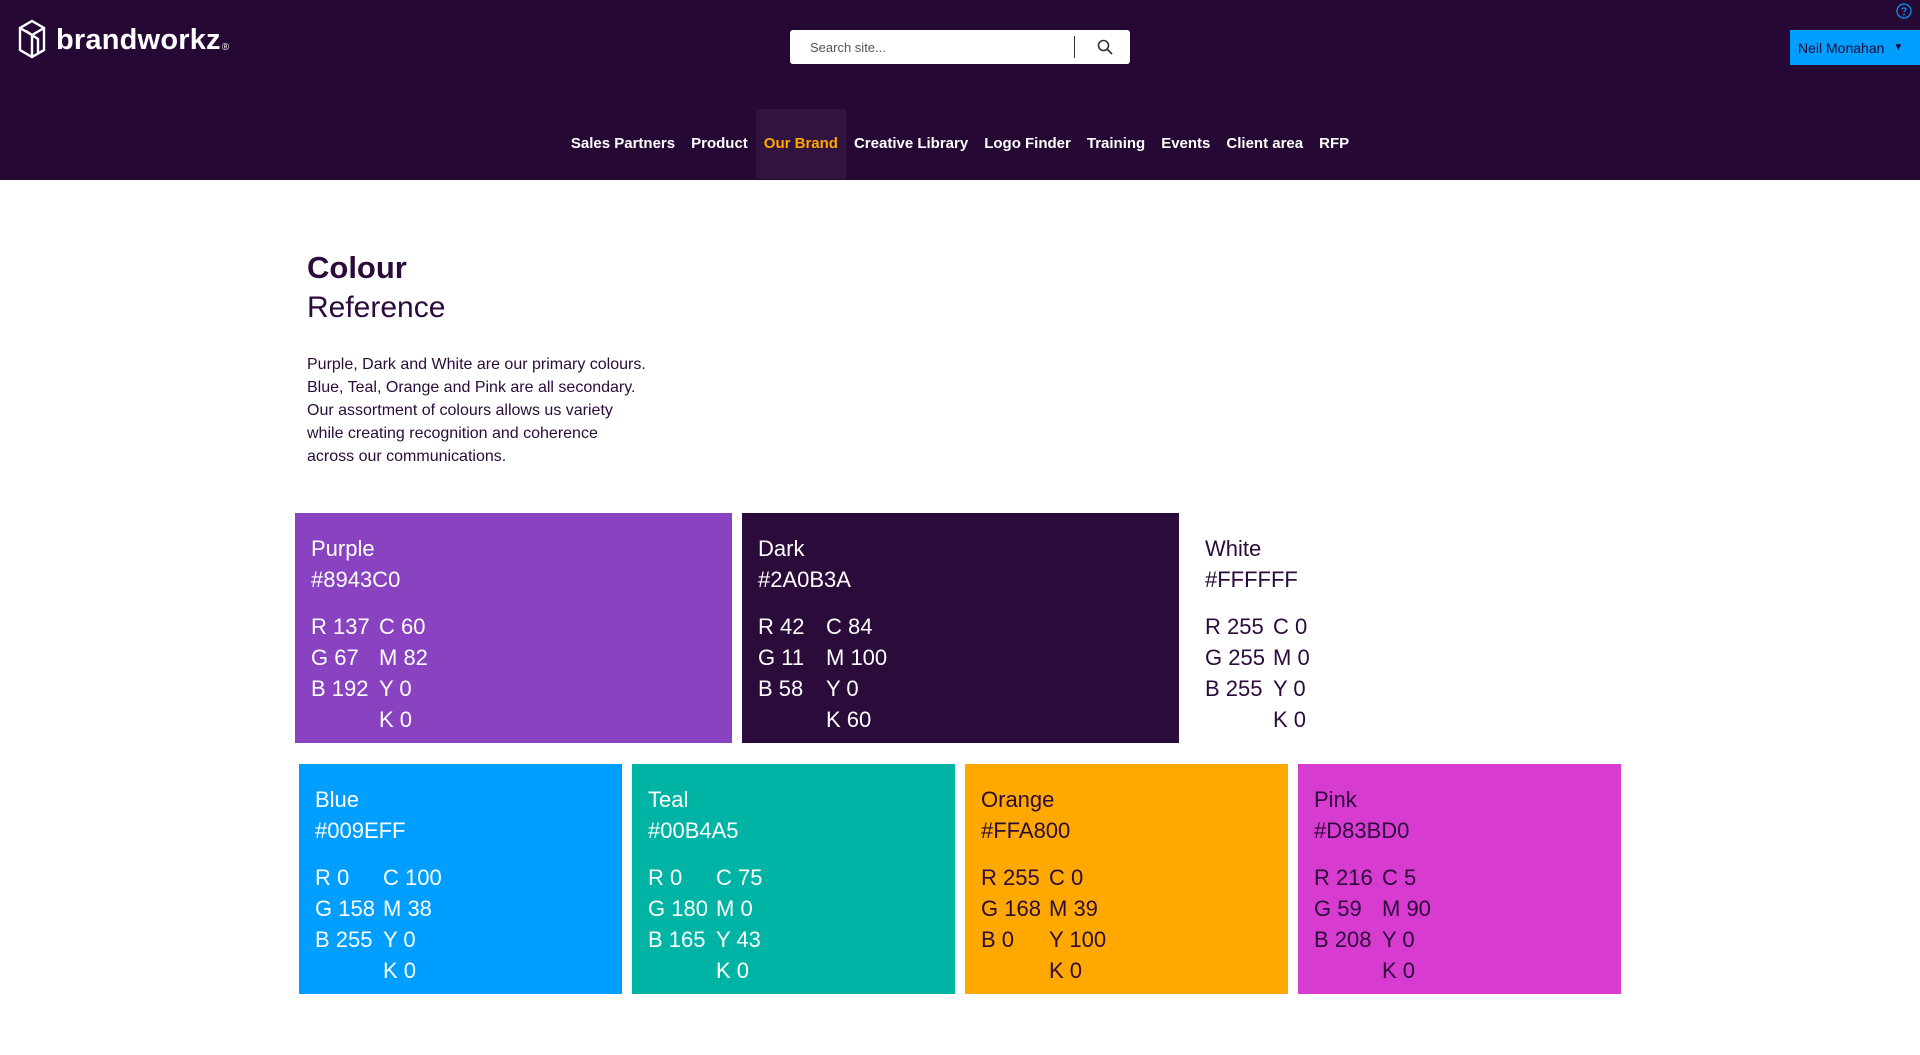  I want to click on page-title: Colour, so click(357, 267).